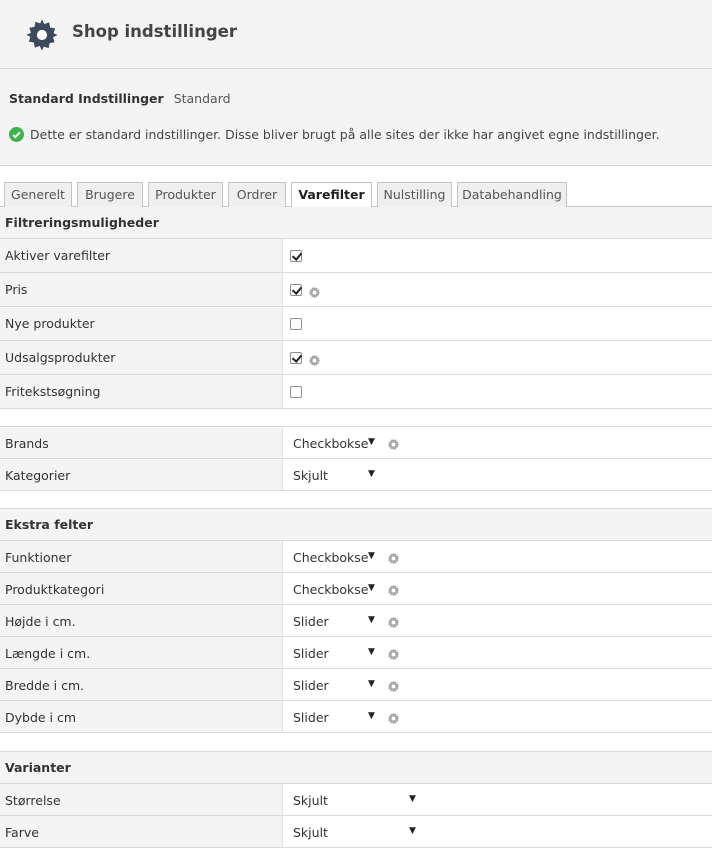 Image resolution: width=712 pixels, height=849 pixels. What do you see at coordinates (48, 653) in the screenshot?
I see `setting-label: Længde i cm.` at bounding box center [48, 653].